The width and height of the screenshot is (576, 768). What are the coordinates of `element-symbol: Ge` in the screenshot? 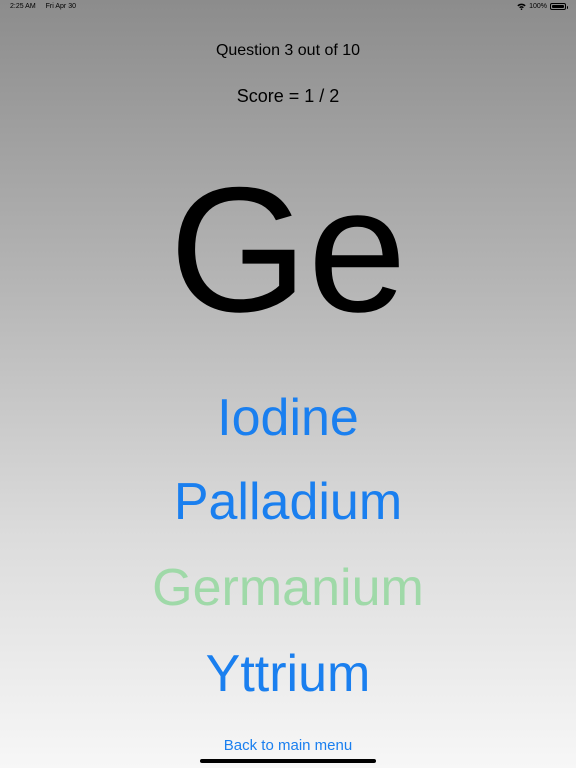 It's located at (288, 249).